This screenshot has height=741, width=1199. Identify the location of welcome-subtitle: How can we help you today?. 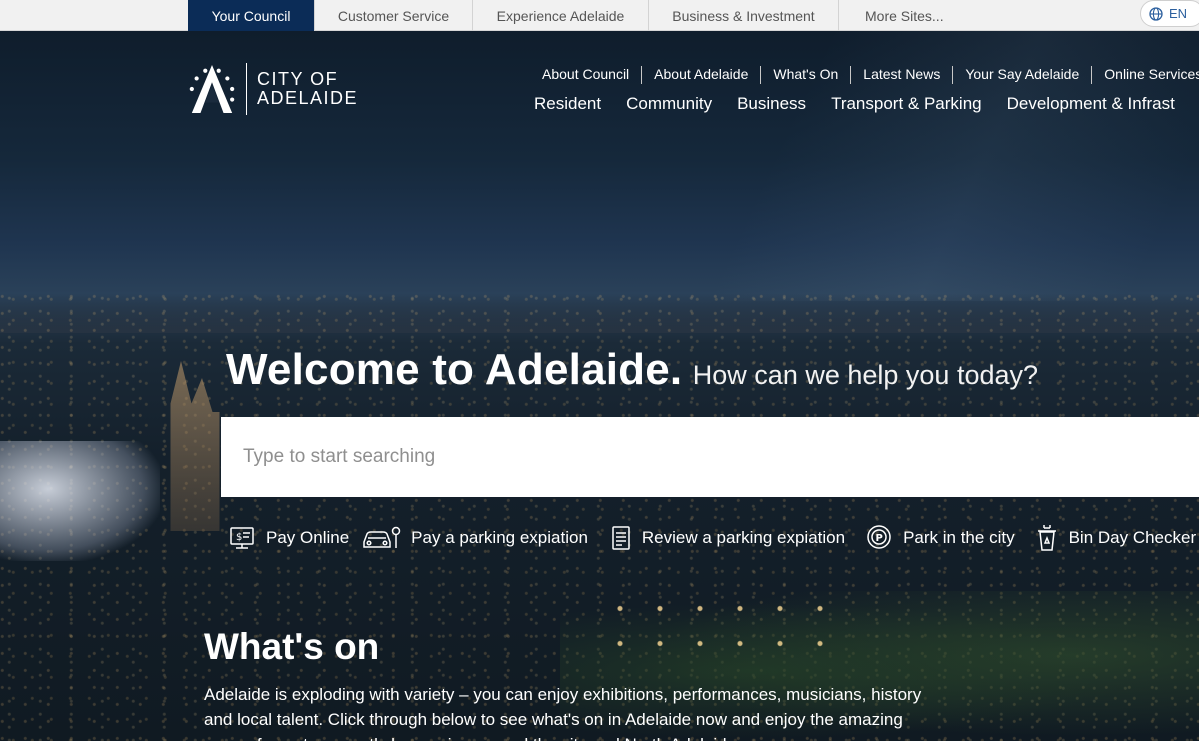
(865, 375).